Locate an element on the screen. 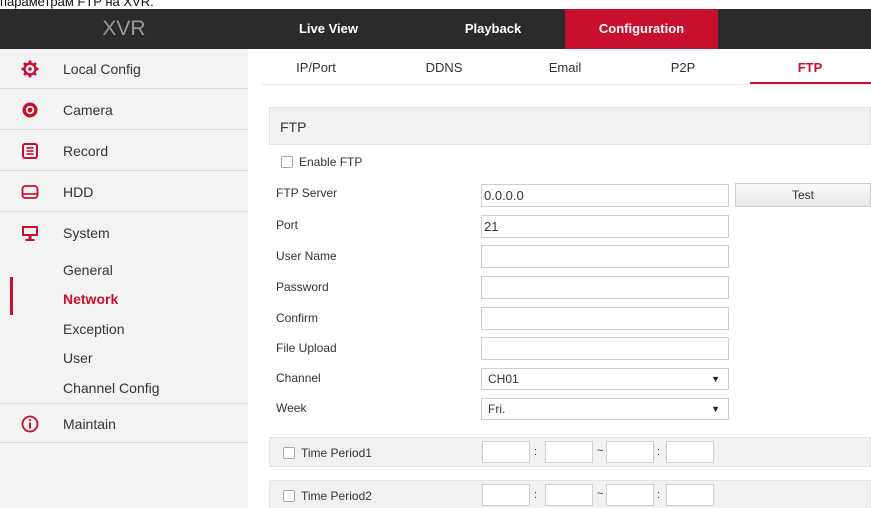 This screenshot has width=871, height=508. time-period-row: Time Period1 : ~ : is located at coordinates (570, 452).